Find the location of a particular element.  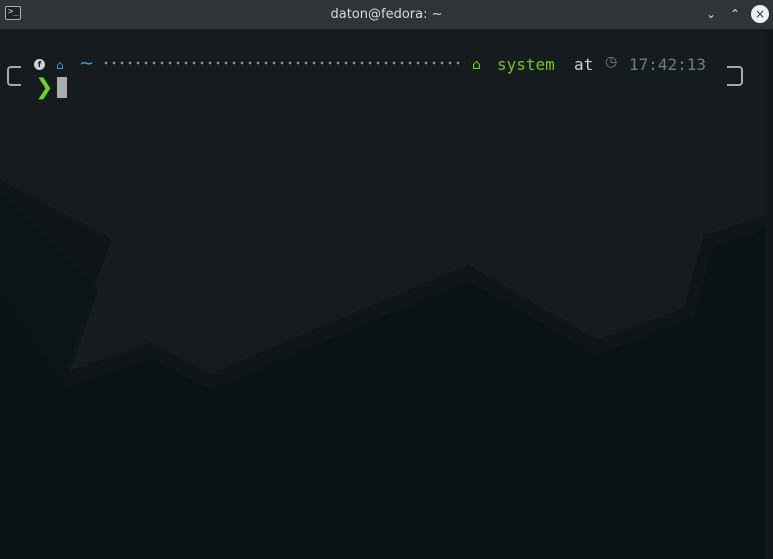

prompt-separator-dots is located at coordinates (283, 63).